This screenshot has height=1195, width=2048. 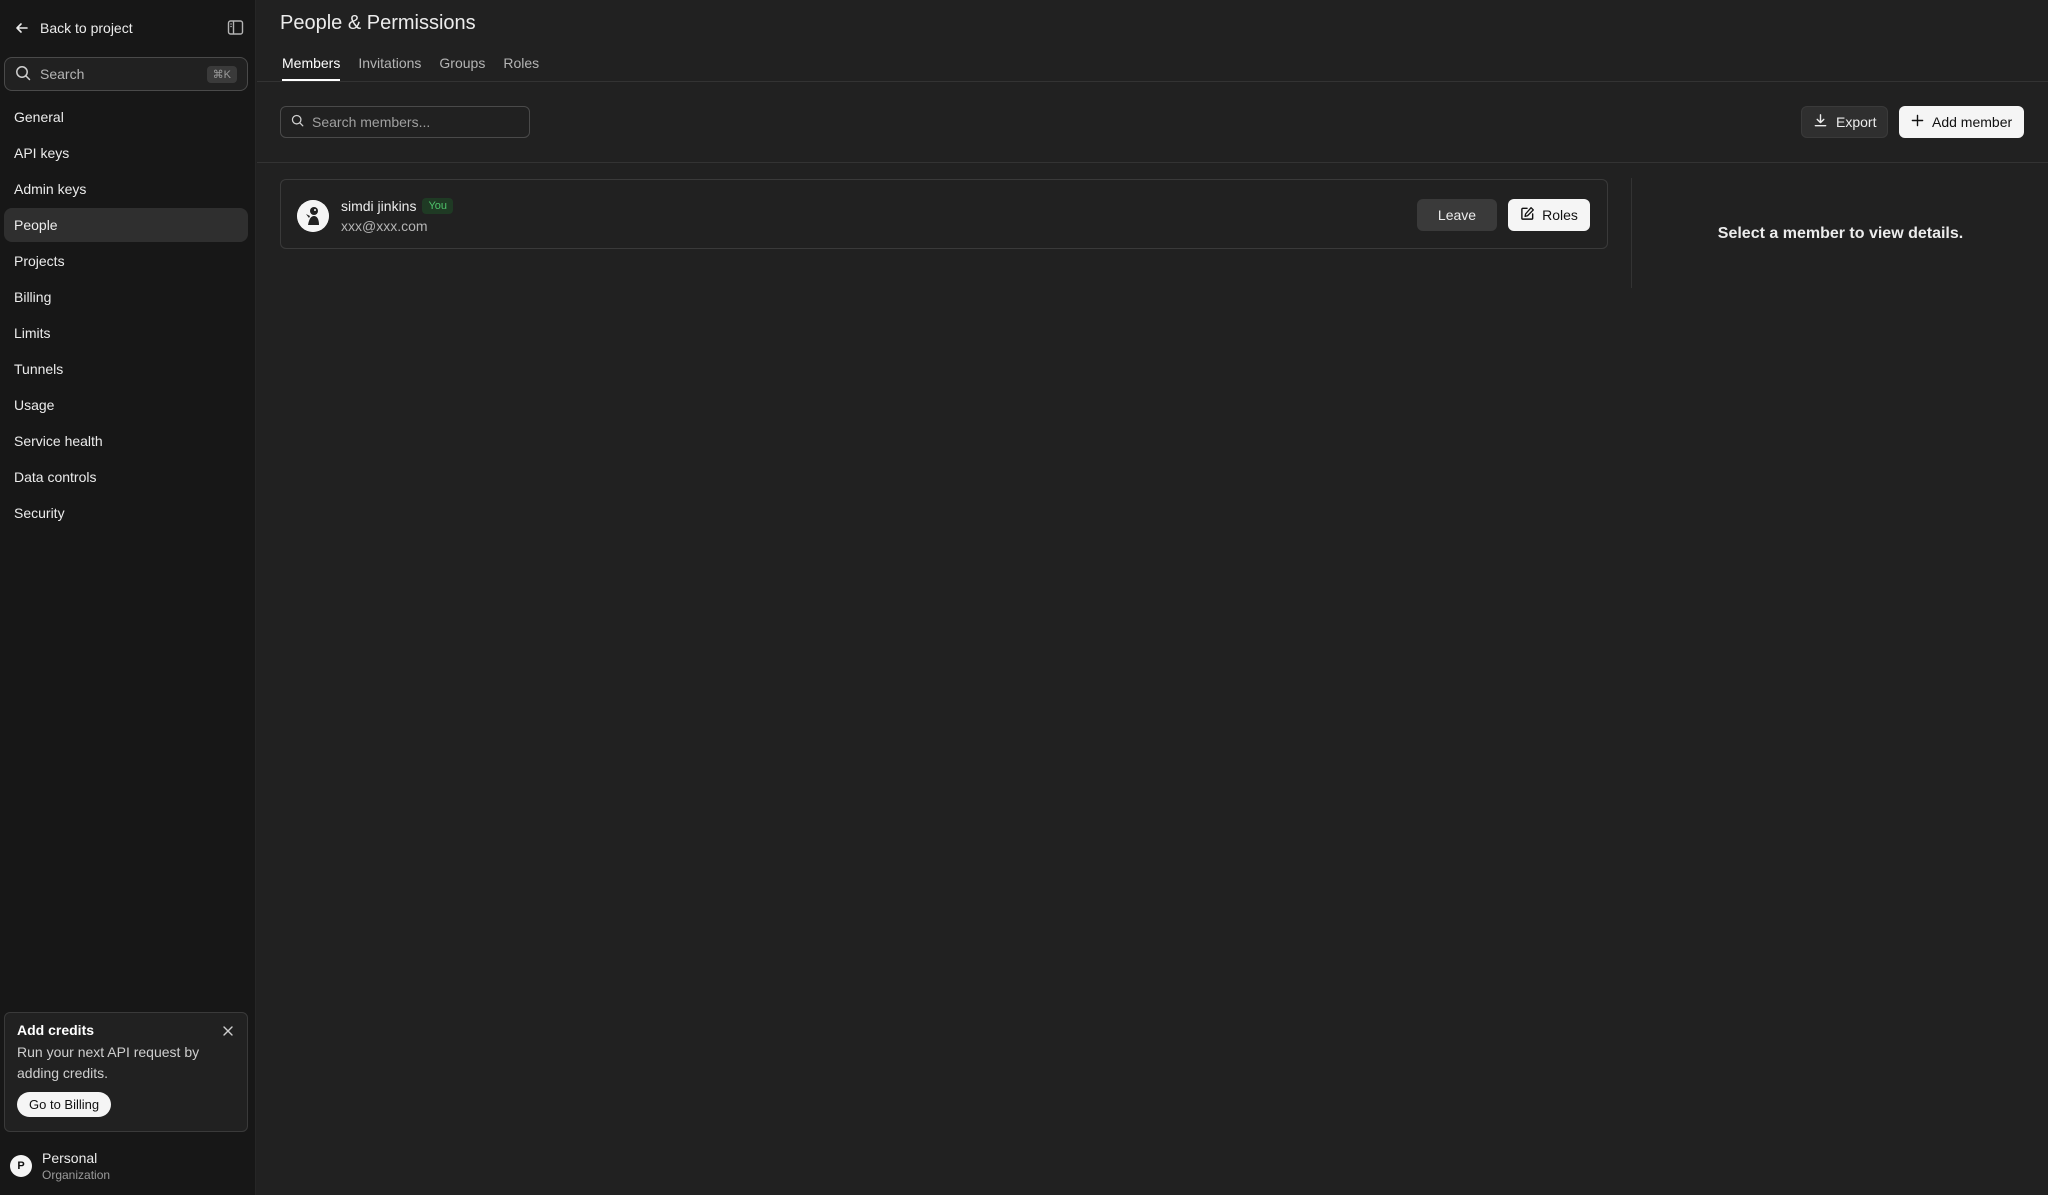 What do you see at coordinates (126, 261) in the screenshot?
I see `sidebar-item-projects: Projects` at bounding box center [126, 261].